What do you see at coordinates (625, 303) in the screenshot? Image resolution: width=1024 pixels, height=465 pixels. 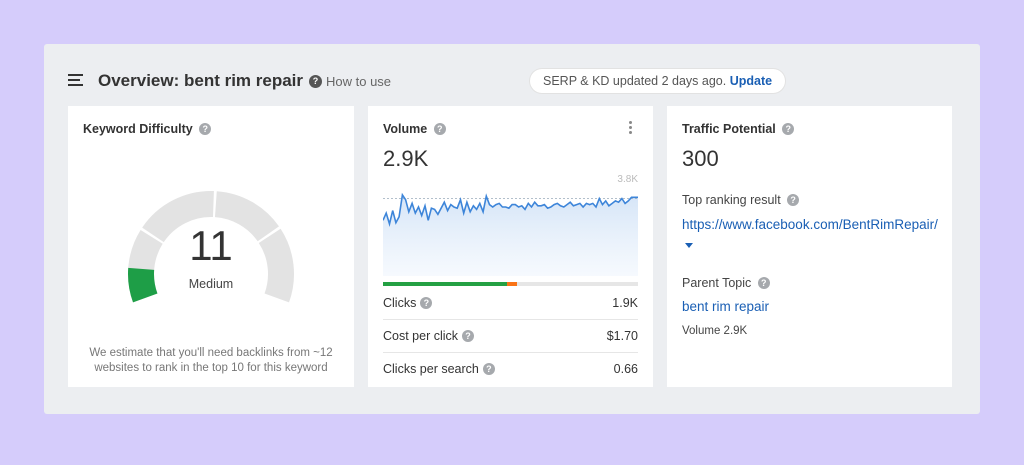 I see `metric-value: 1.9K` at bounding box center [625, 303].